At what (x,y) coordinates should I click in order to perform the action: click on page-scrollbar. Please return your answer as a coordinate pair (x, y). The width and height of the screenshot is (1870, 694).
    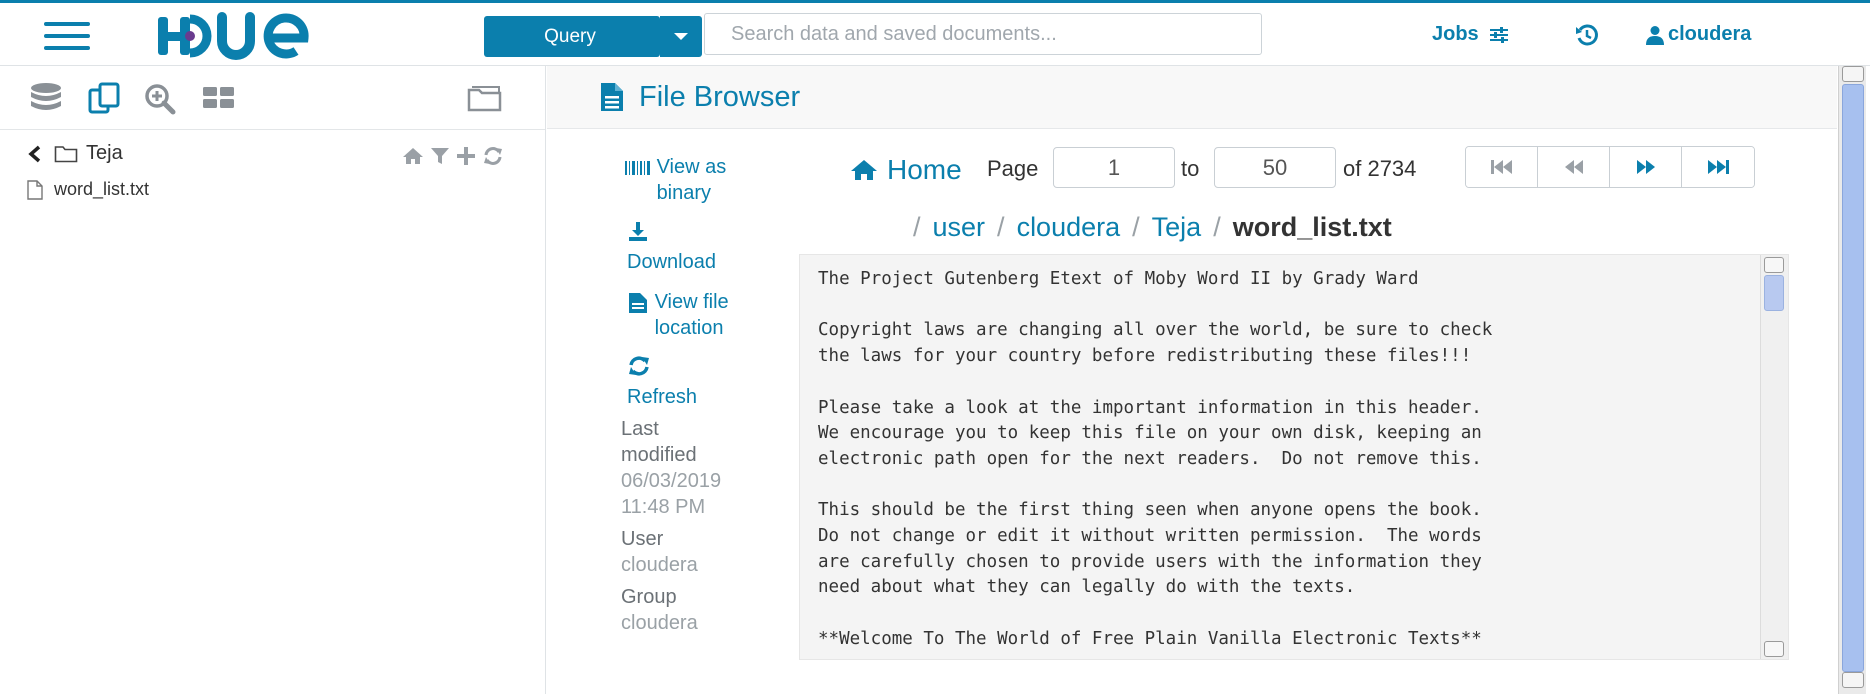
    Looking at the image, I should click on (1852, 380).